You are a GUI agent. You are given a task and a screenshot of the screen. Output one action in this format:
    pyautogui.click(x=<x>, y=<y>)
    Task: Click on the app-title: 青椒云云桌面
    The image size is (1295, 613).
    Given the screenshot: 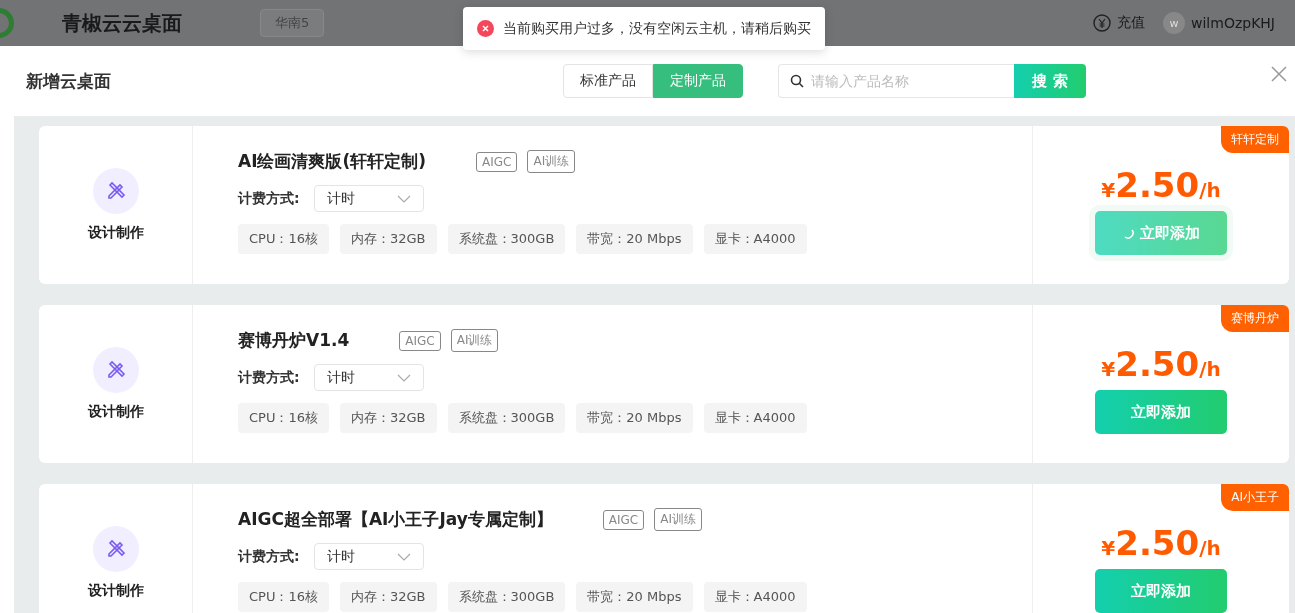 What is the action you would take?
    pyautogui.click(x=122, y=23)
    